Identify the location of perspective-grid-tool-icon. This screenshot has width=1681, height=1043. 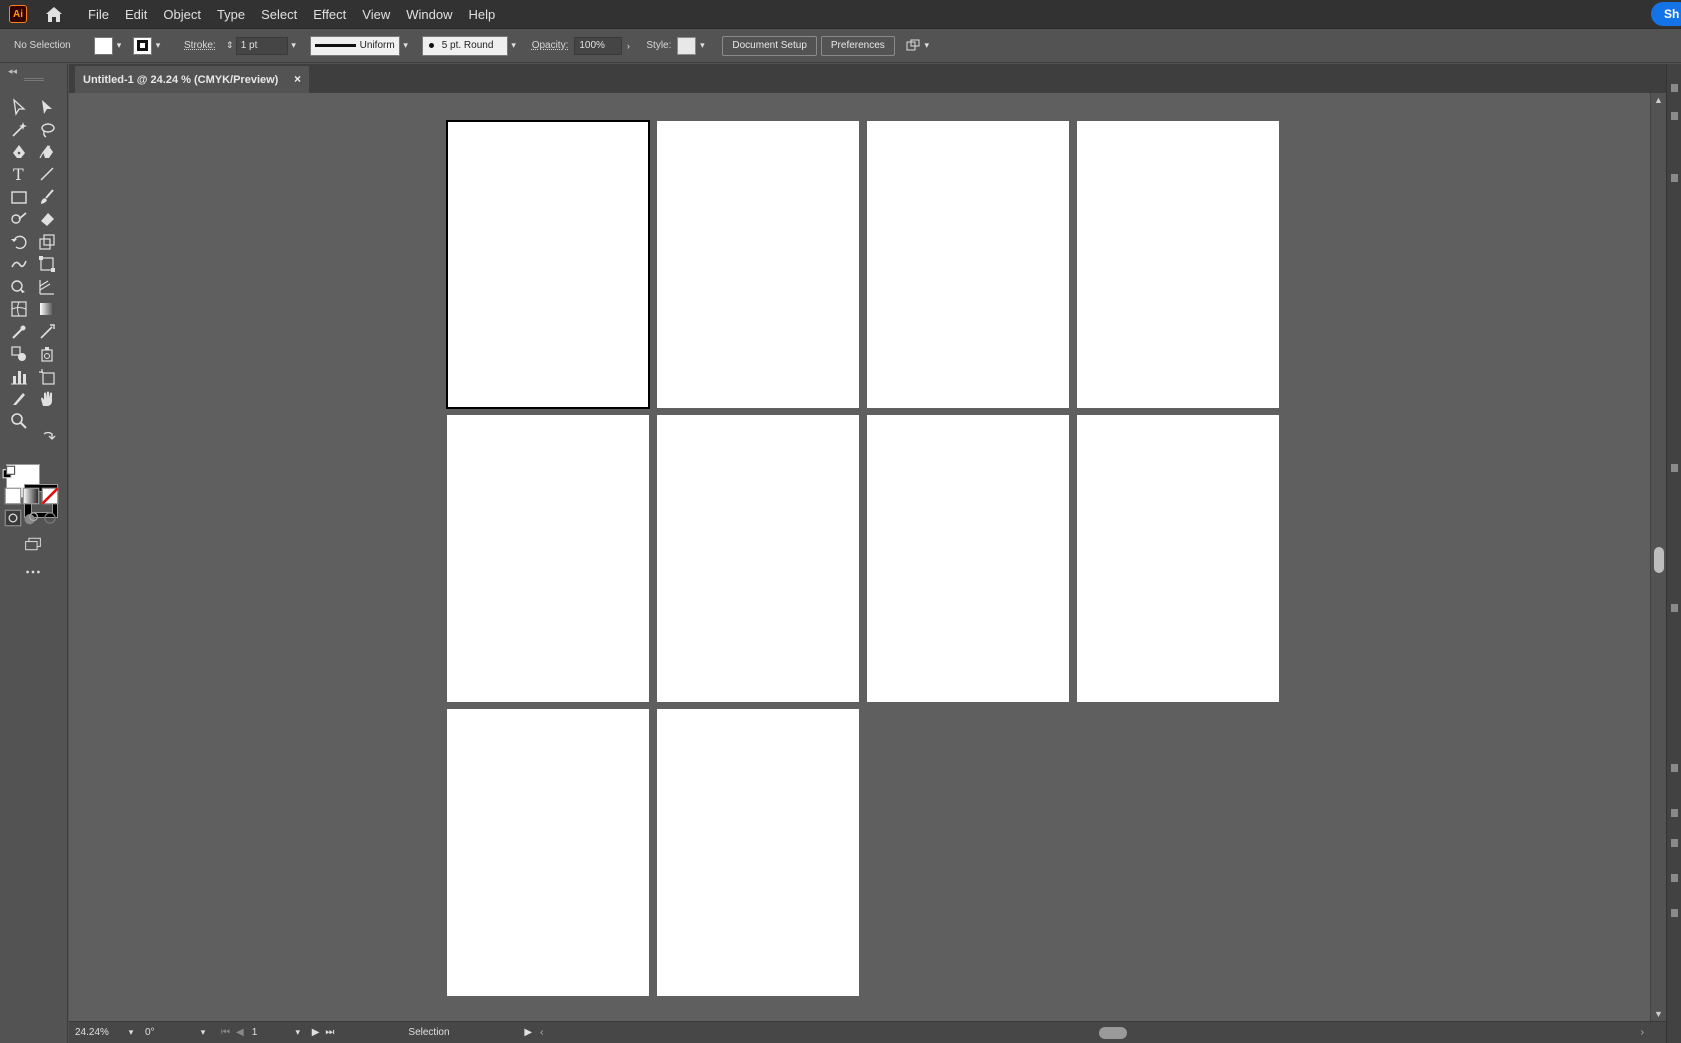
(47, 287).